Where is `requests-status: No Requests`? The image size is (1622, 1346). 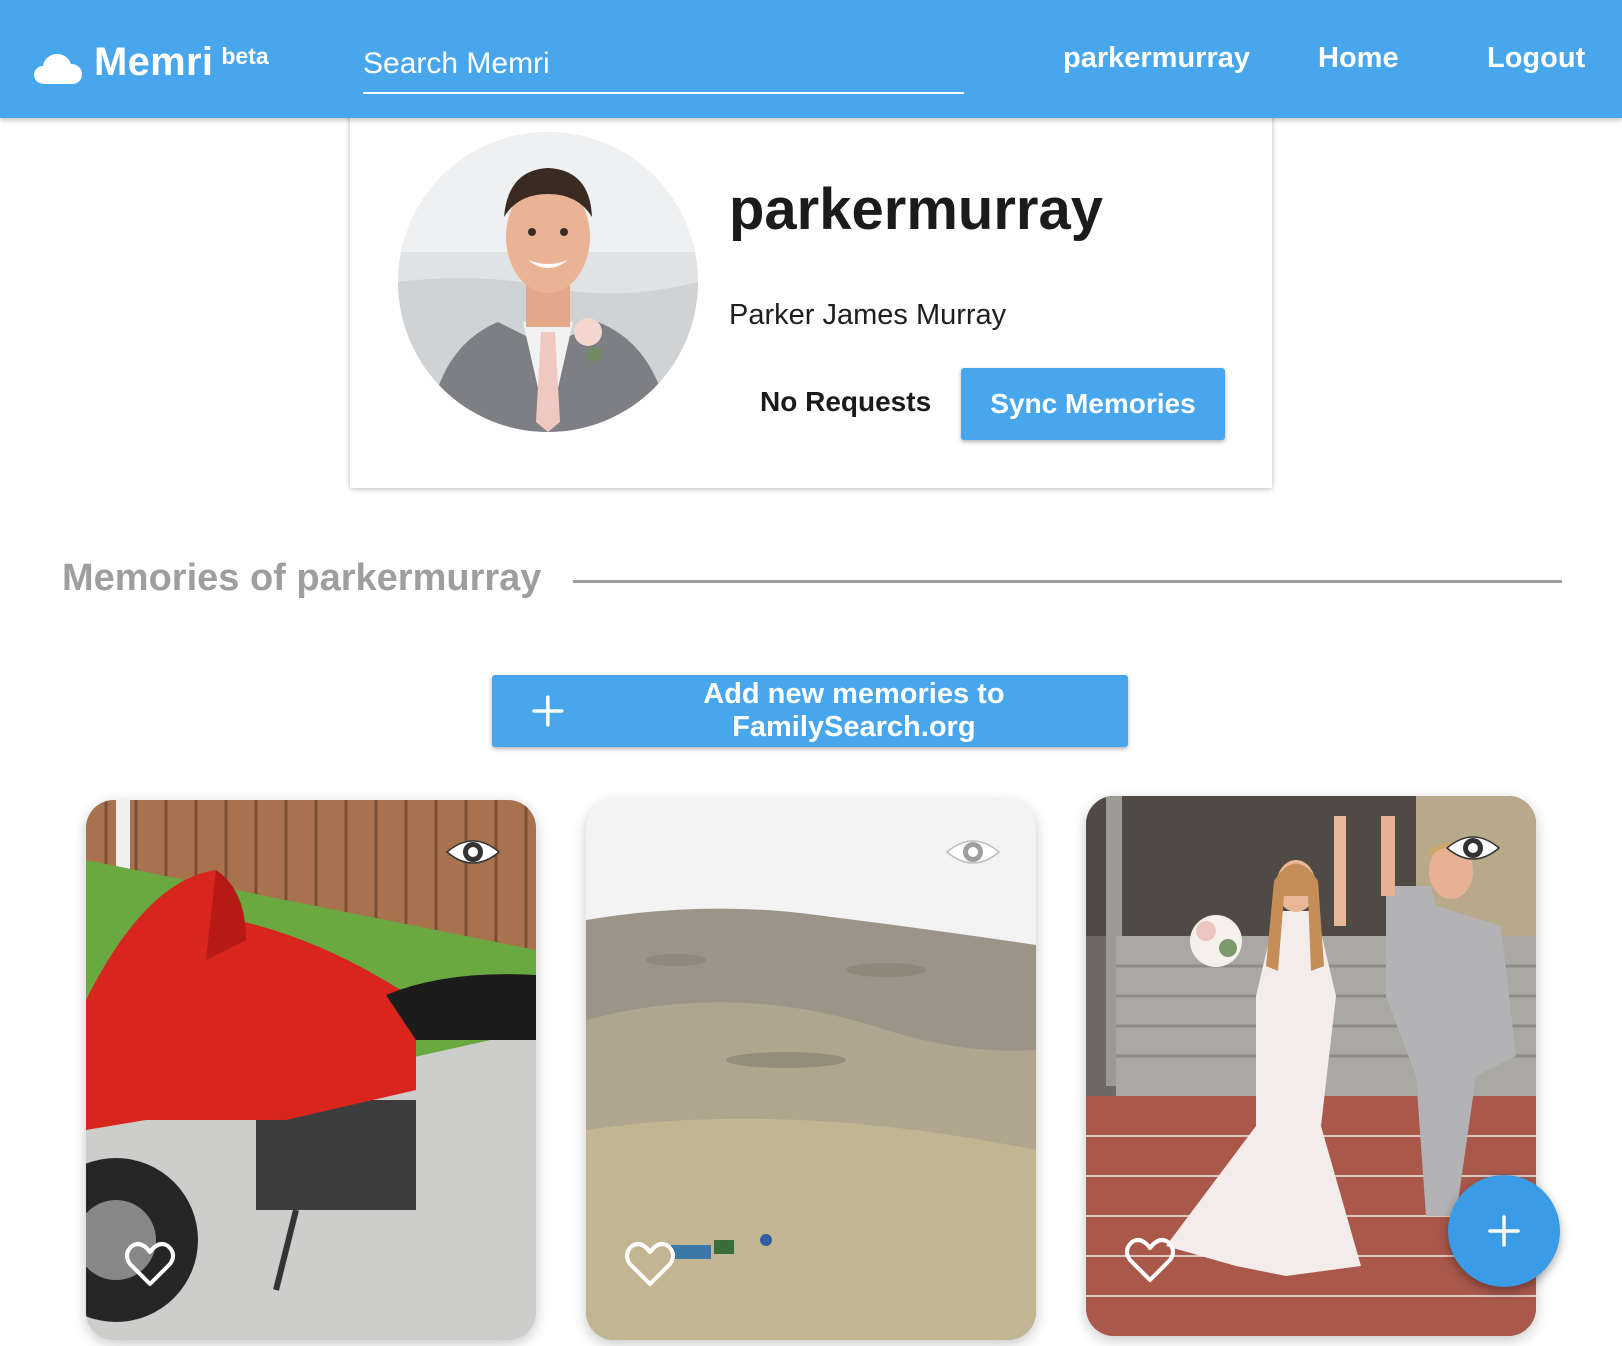 requests-status: No Requests is located at coordinates (846, 401).